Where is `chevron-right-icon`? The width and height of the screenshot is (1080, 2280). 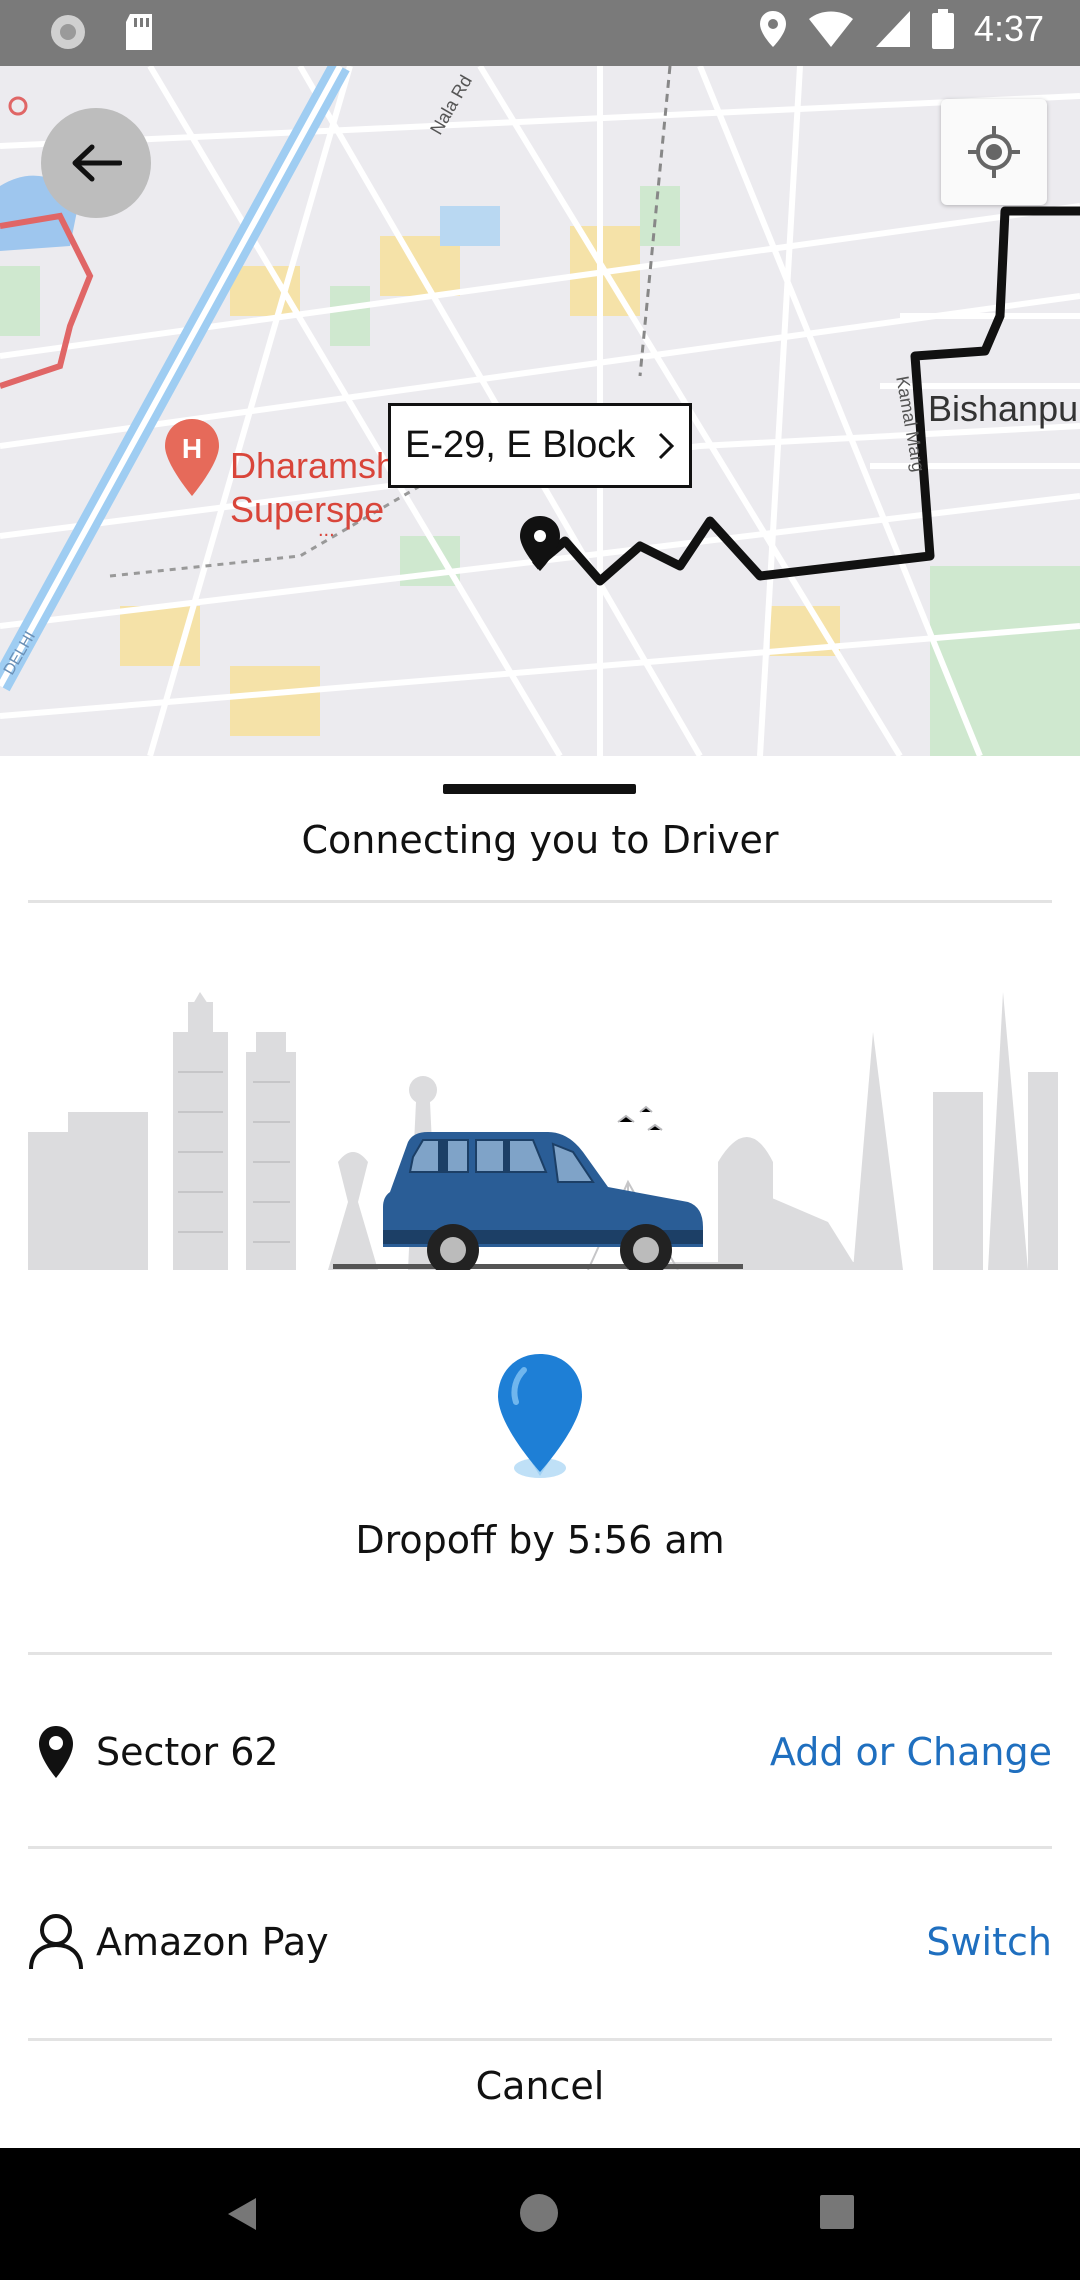 chevron-right-icon is located at coordinates (666, 446).